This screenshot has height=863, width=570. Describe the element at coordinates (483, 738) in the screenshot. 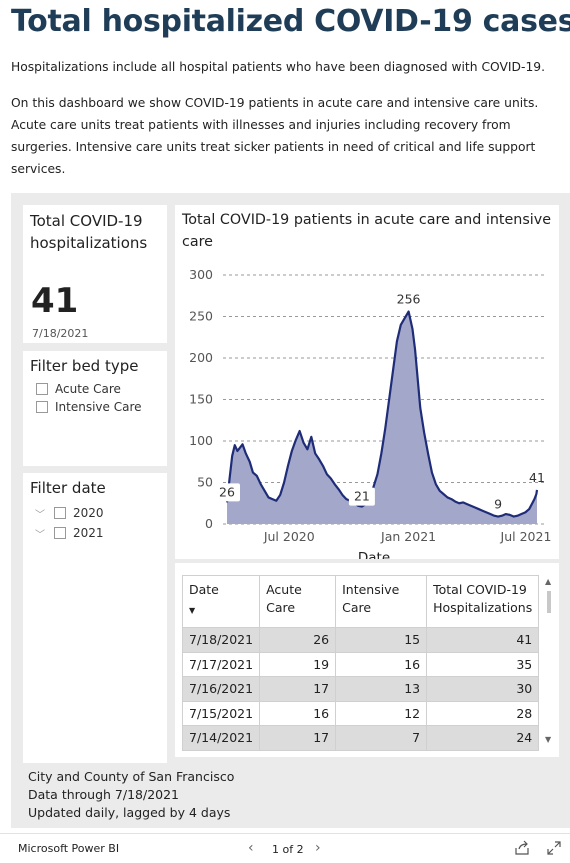

I see `table-cell: 24` at that location.